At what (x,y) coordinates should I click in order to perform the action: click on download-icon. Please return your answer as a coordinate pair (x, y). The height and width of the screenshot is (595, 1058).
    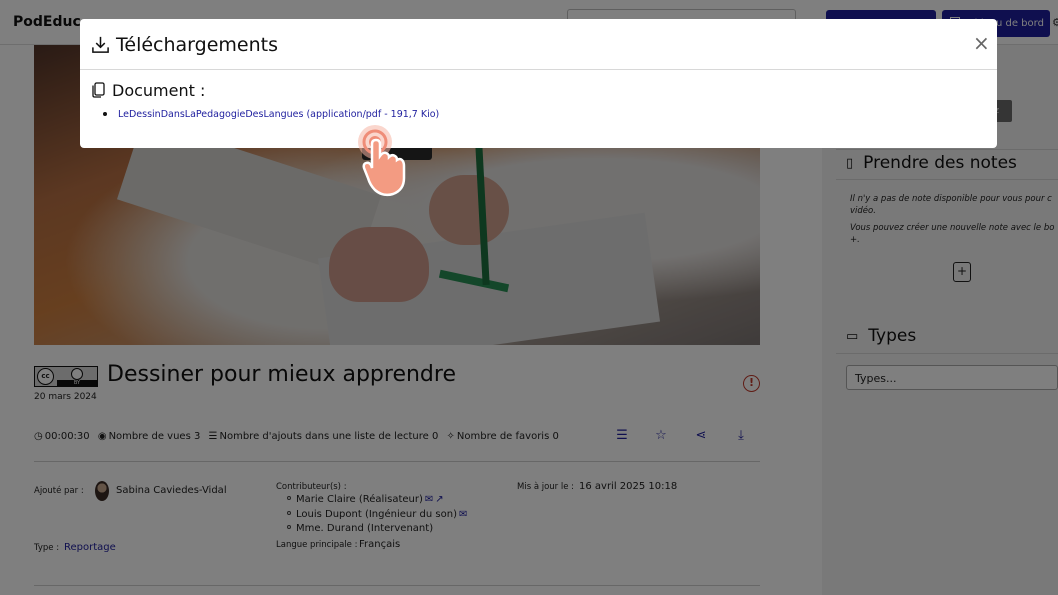
    Looking at the image, I should click on (100, 44).